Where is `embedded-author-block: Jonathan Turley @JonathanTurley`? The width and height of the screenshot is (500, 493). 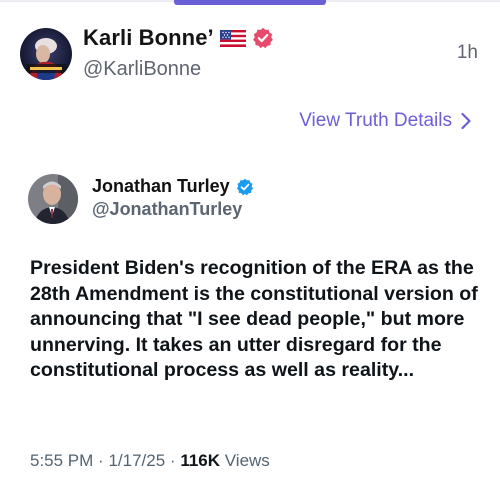
embedded-author-block: Jonathan Turley @JonathanTurley is located at coordinates (173, 198).